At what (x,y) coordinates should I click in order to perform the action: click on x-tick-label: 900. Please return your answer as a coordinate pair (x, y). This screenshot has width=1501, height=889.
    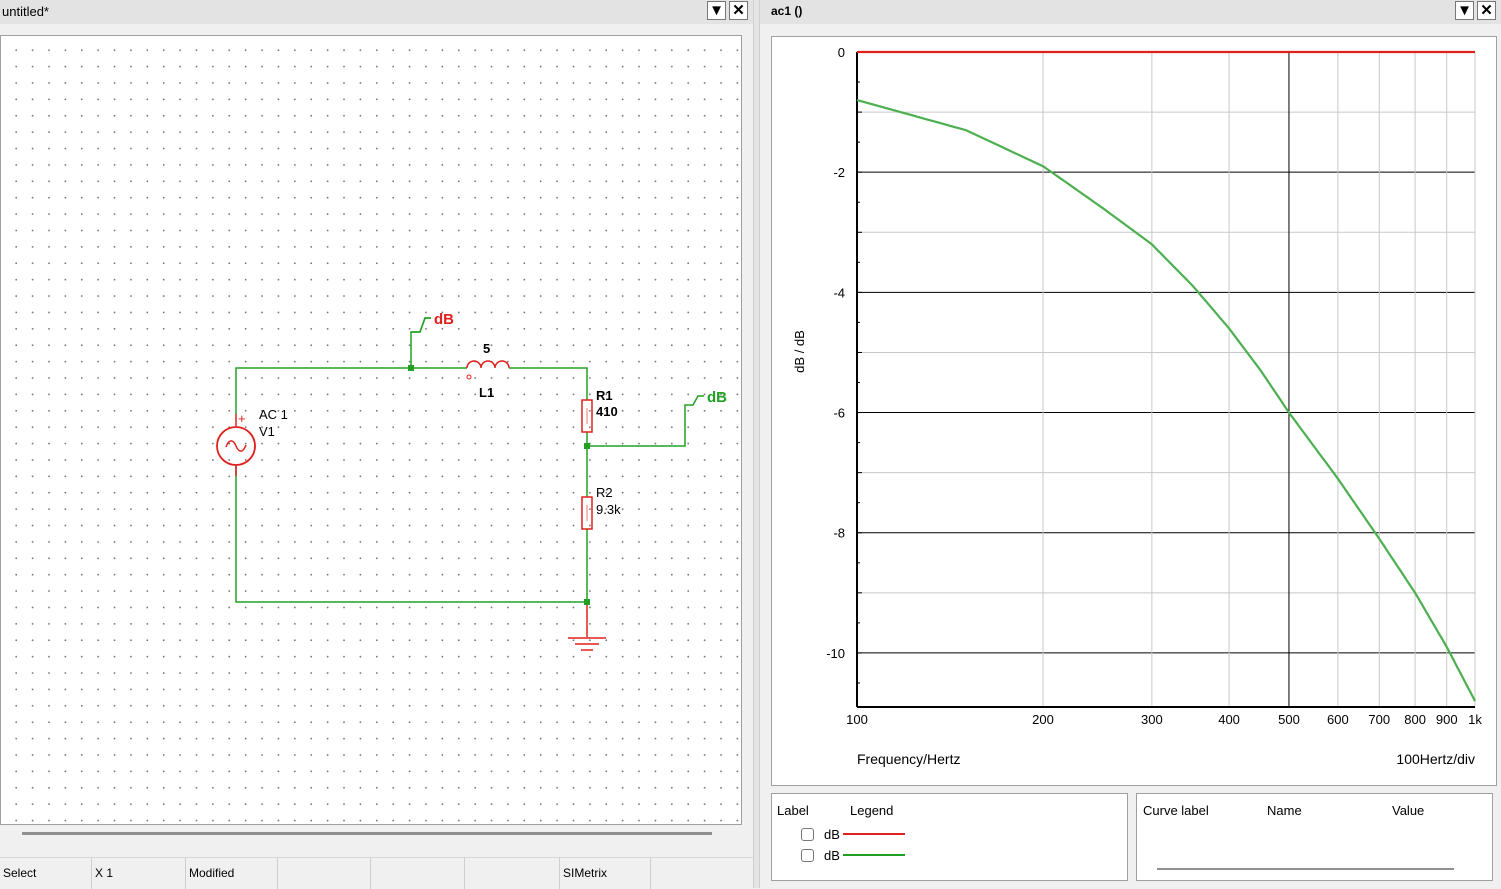
    Looking at the image, I should click on (1447, 719).